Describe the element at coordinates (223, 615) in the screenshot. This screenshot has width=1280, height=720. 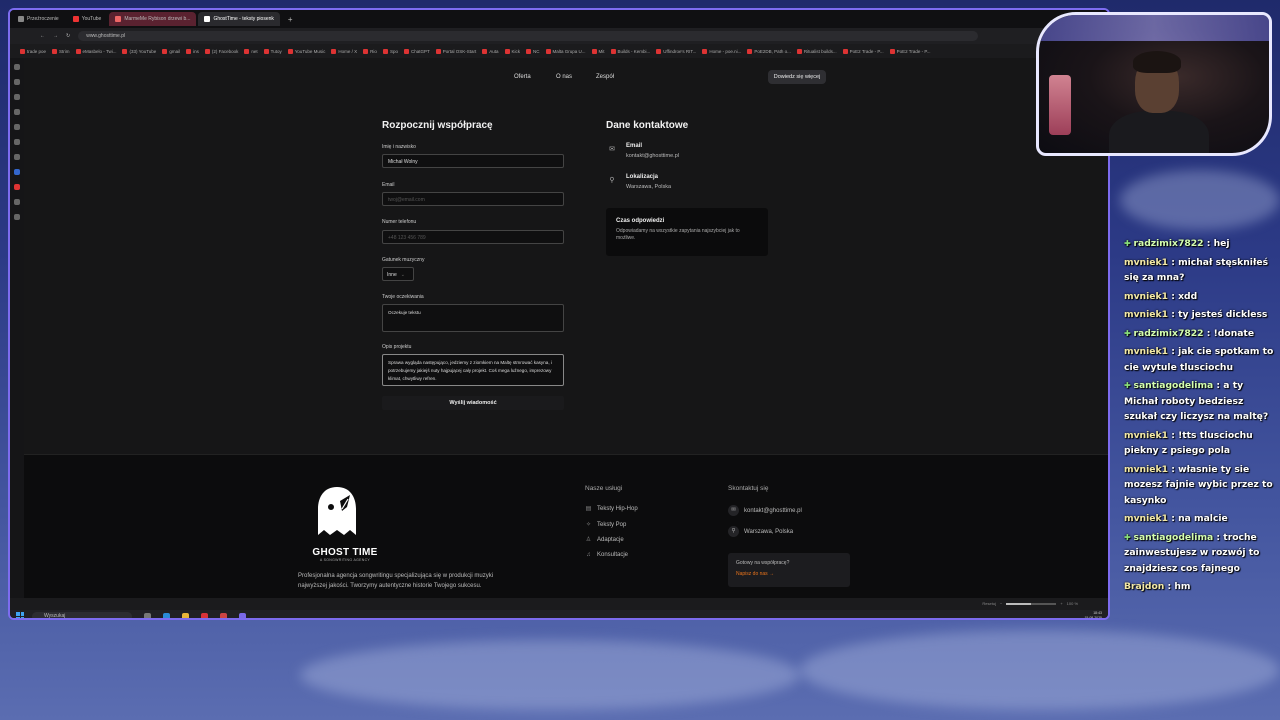
I see `app-icon` at that location.